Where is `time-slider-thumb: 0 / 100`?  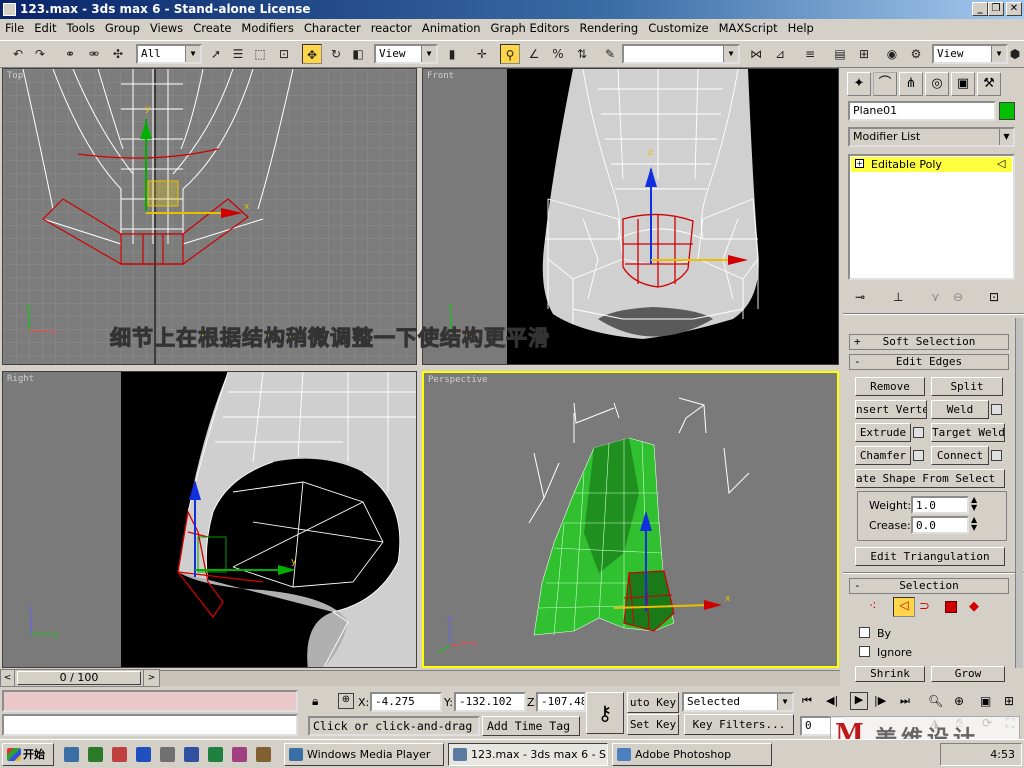
time-slider-thumb: 0 / 100 is located at coordinates (79, 678).